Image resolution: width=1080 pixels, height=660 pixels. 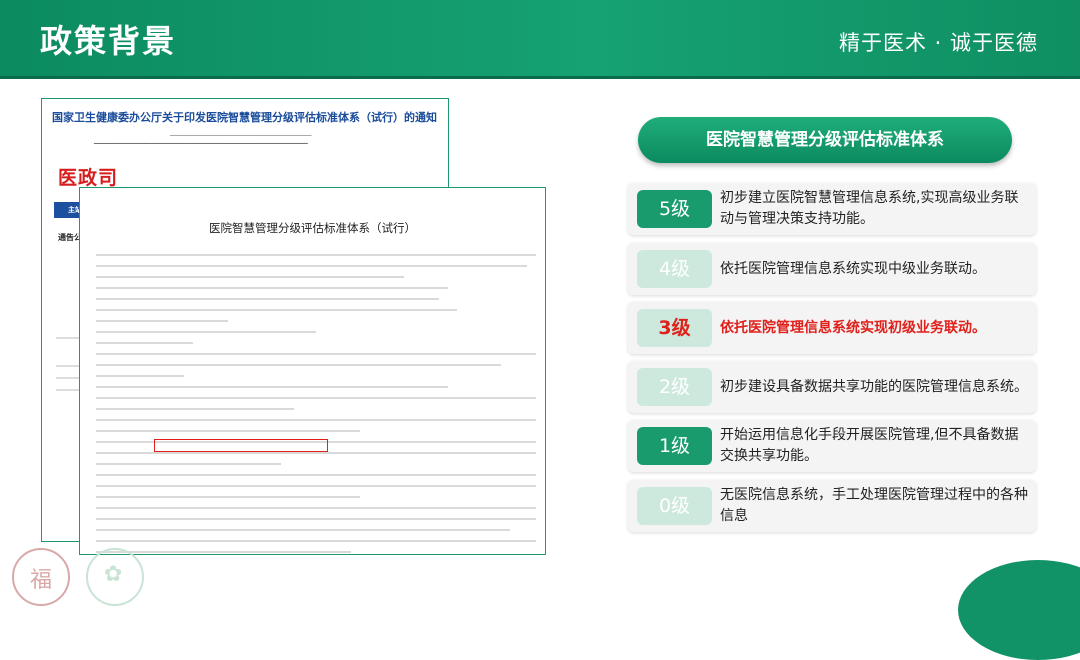 I want to click on standard-document-title: 医院智慧管理分级评估标准体系（试行）, so click(x=312, y=228).